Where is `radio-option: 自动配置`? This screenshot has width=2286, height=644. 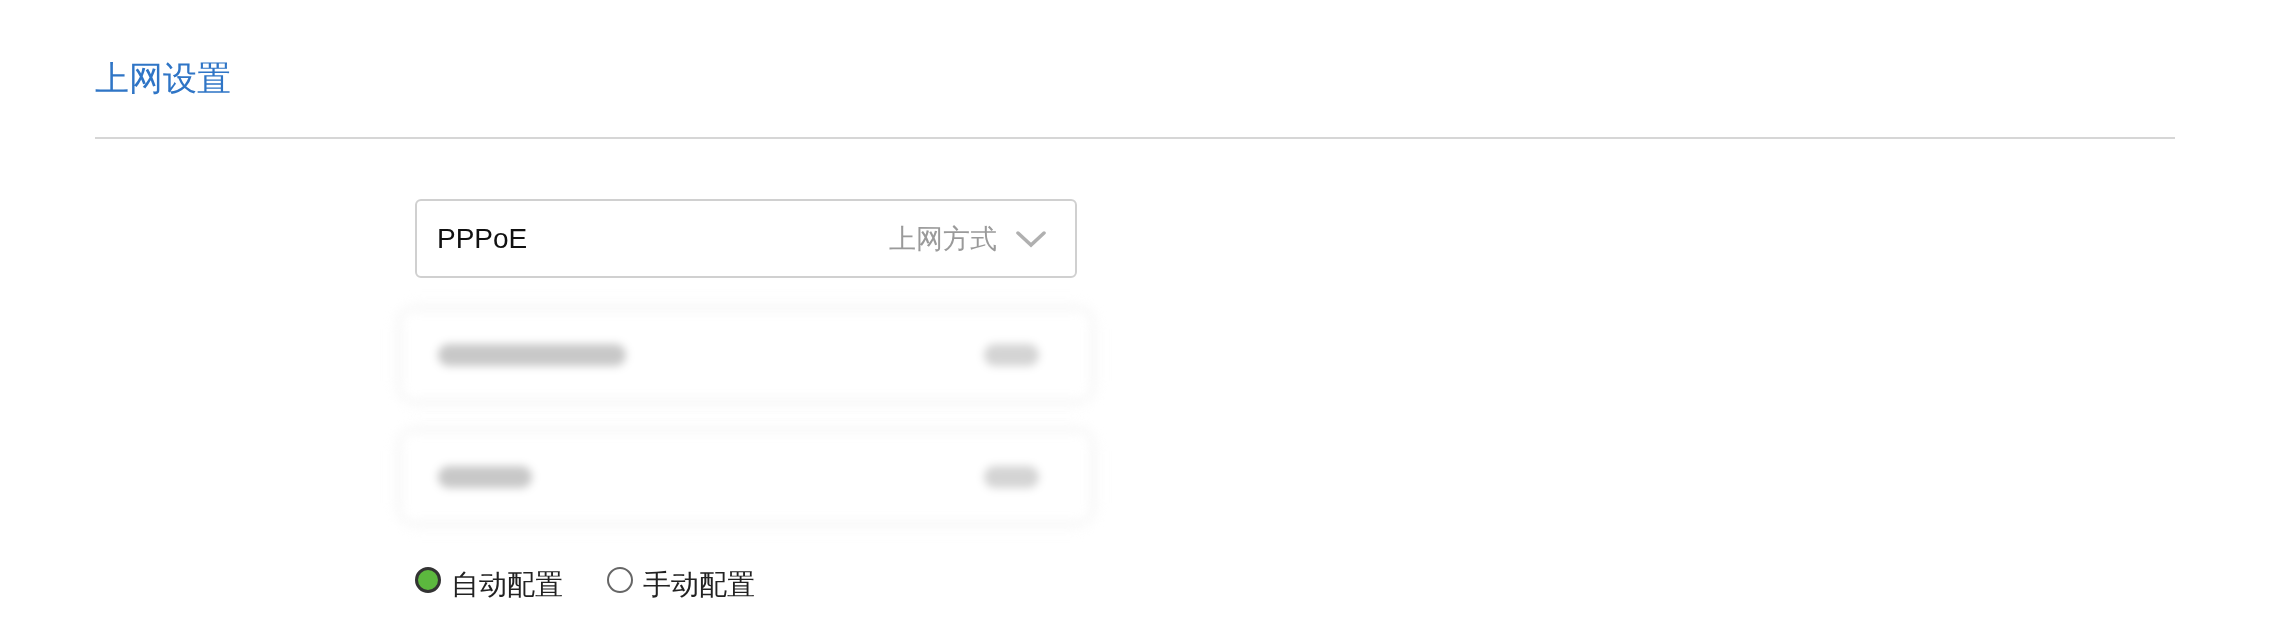 radio-option: 自动配置 is located at coordinates (489, 585).